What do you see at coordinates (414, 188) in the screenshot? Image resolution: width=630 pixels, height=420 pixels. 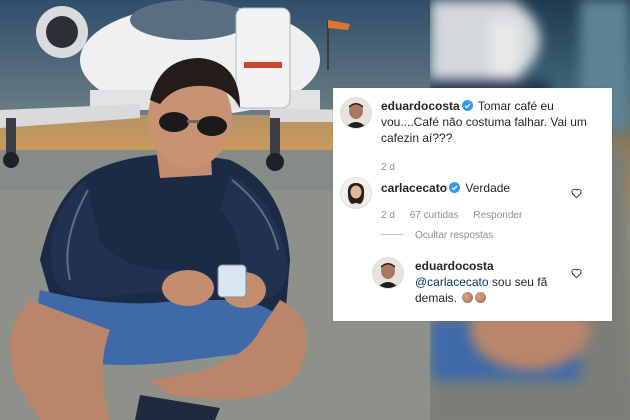 I see `comment-username: carlacecato` at bounding box center [414, 188].